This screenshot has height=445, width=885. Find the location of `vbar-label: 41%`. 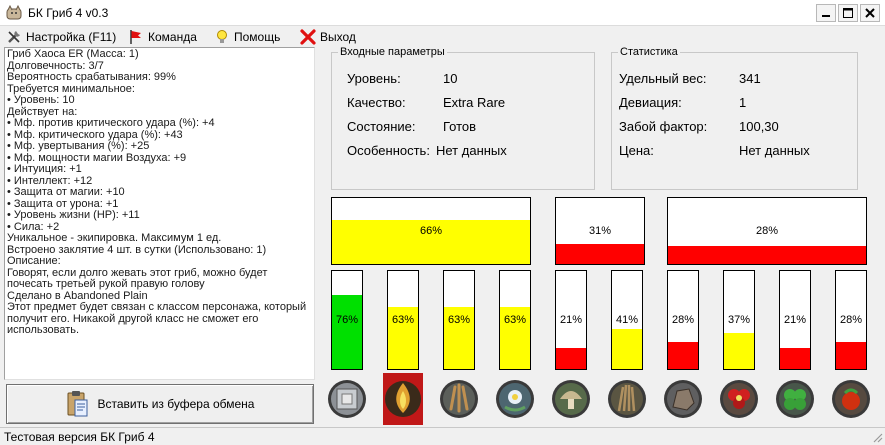

vbar-label: 41% is located at coordinates (627, 320).